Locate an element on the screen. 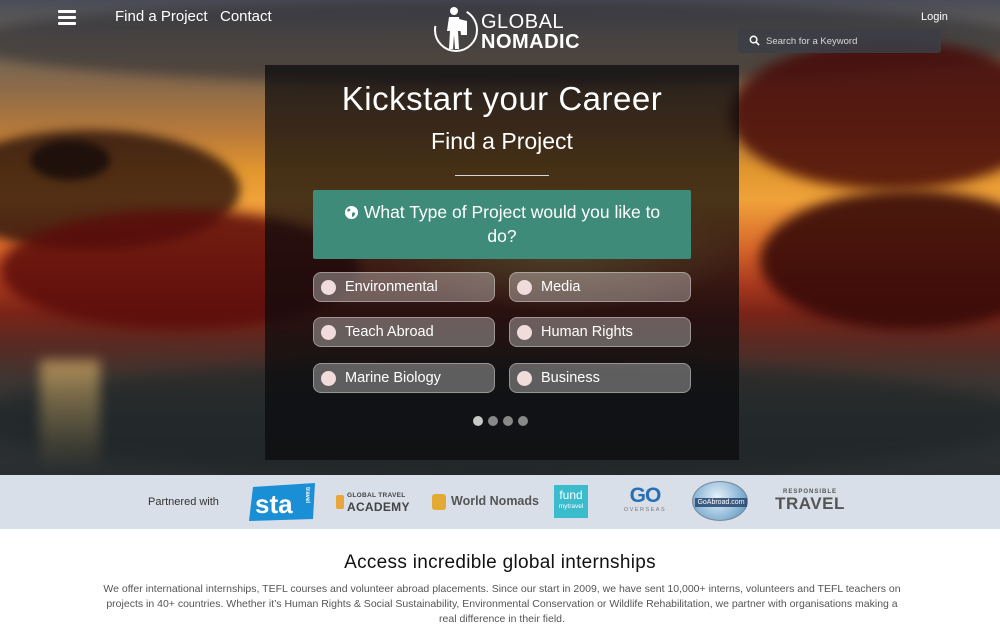 This screenshot has width=1000, height=636. go-text: GO is located at coordinates (645, 495).